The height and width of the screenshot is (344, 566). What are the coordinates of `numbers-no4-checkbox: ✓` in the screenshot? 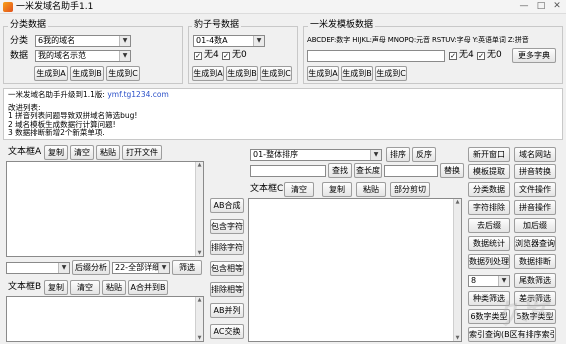 It's located at (198, 56).